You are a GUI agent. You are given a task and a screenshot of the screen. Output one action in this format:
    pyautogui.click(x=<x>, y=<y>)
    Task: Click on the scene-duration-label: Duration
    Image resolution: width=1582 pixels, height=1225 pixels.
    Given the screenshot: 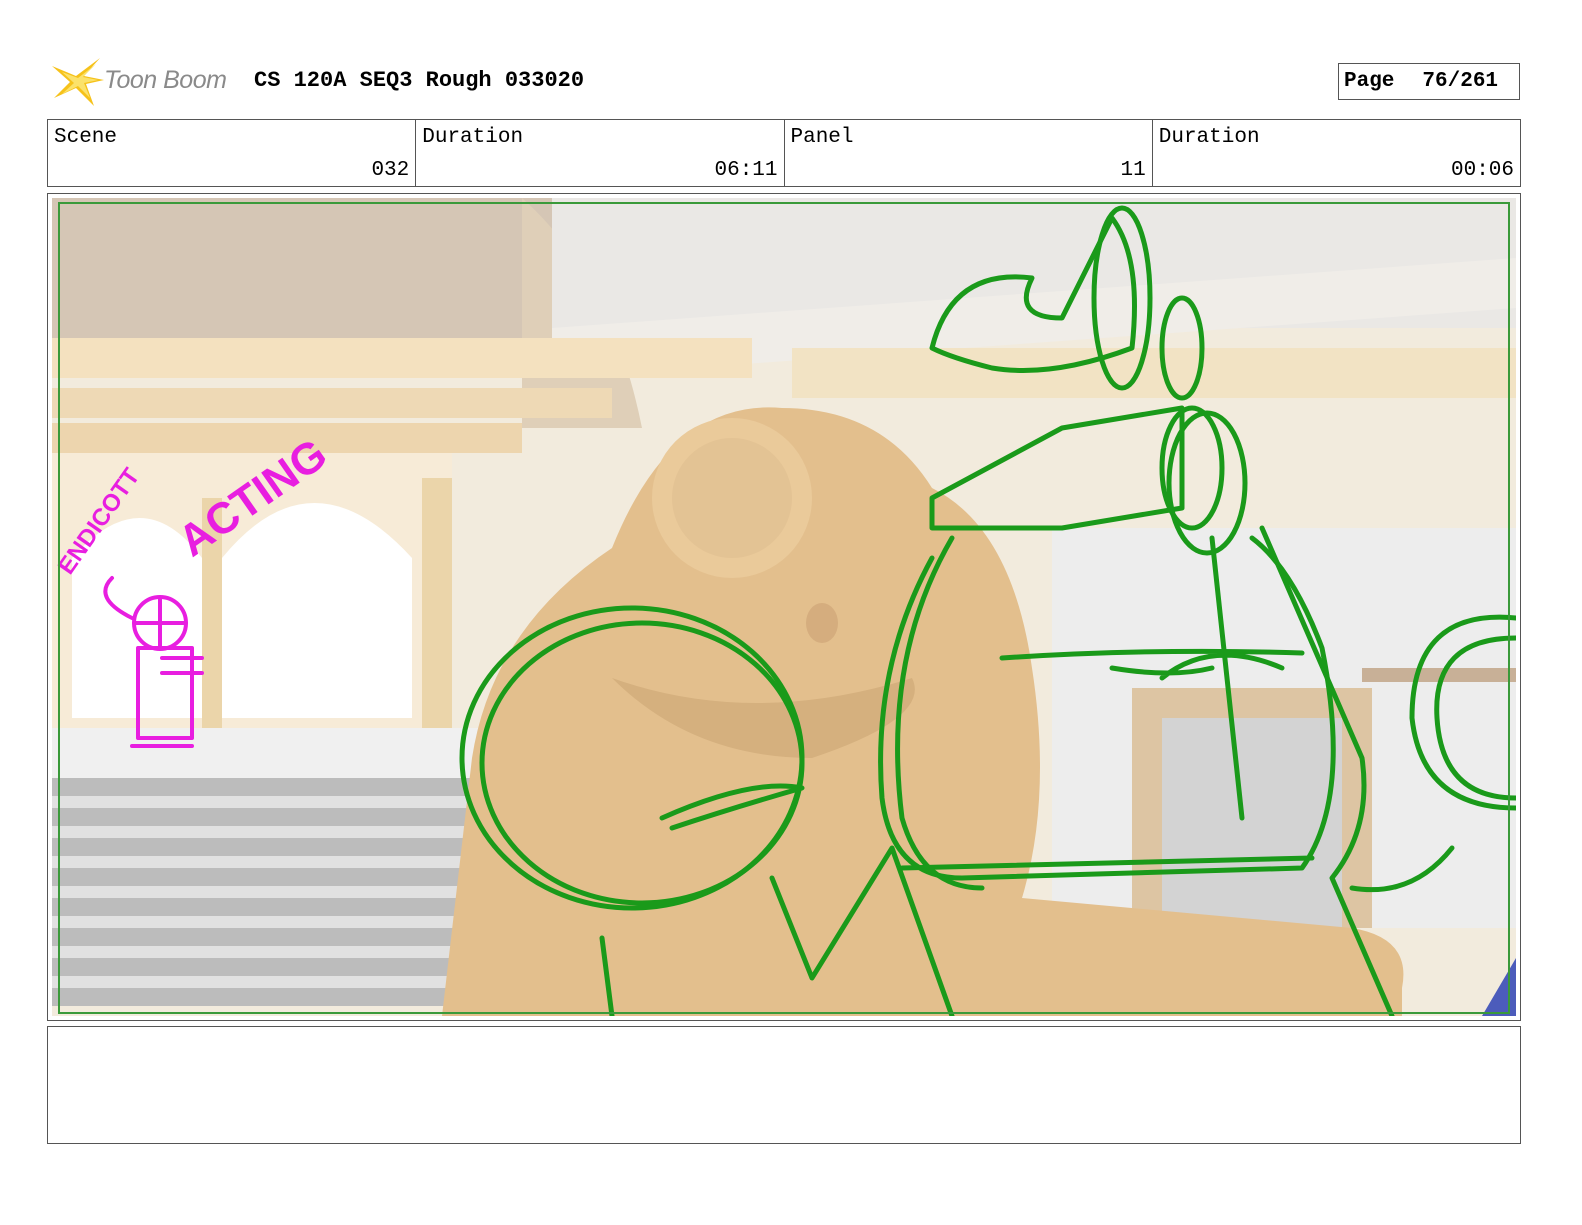 What is the action you would take?
    pyautogui.click(x=473, y=137)
    